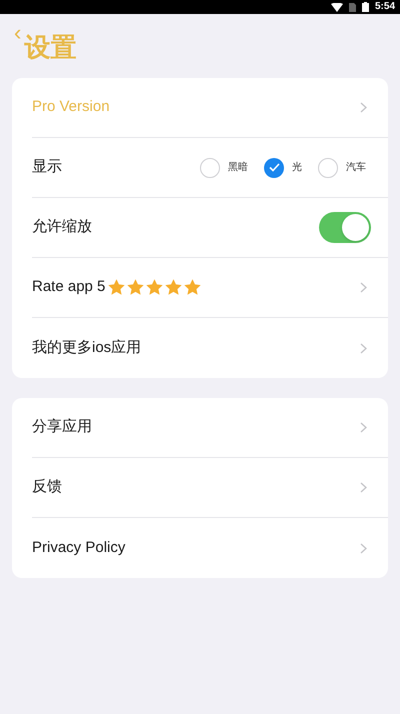  What do you see at coordinates (210, 348) in the screenshot?
I see `settings-row: 我的更多ios应用` at bounding box center [210, 348].